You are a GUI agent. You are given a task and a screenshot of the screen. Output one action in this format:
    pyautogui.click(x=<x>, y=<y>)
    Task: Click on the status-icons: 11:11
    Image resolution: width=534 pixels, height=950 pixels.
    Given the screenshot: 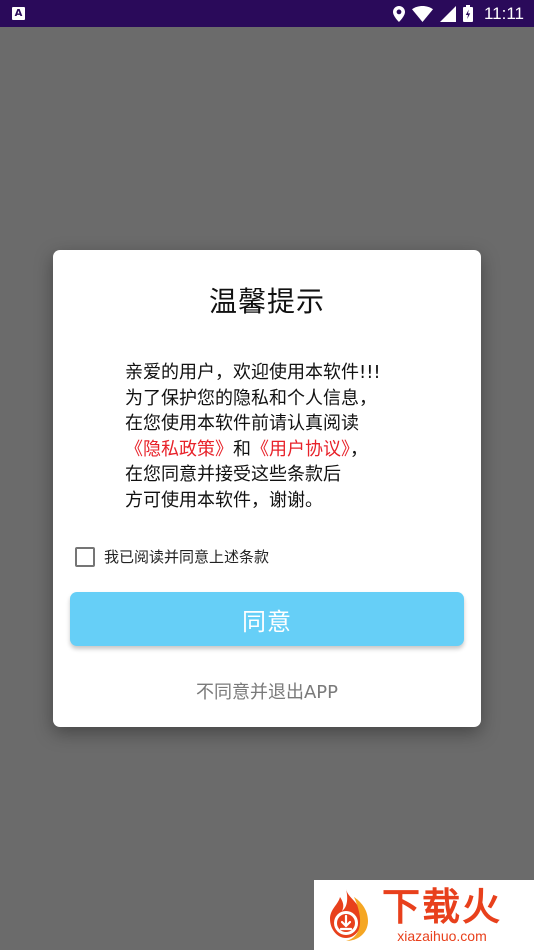 What is the action you would take?
    pyautogui.click(x=458, y=13)
    